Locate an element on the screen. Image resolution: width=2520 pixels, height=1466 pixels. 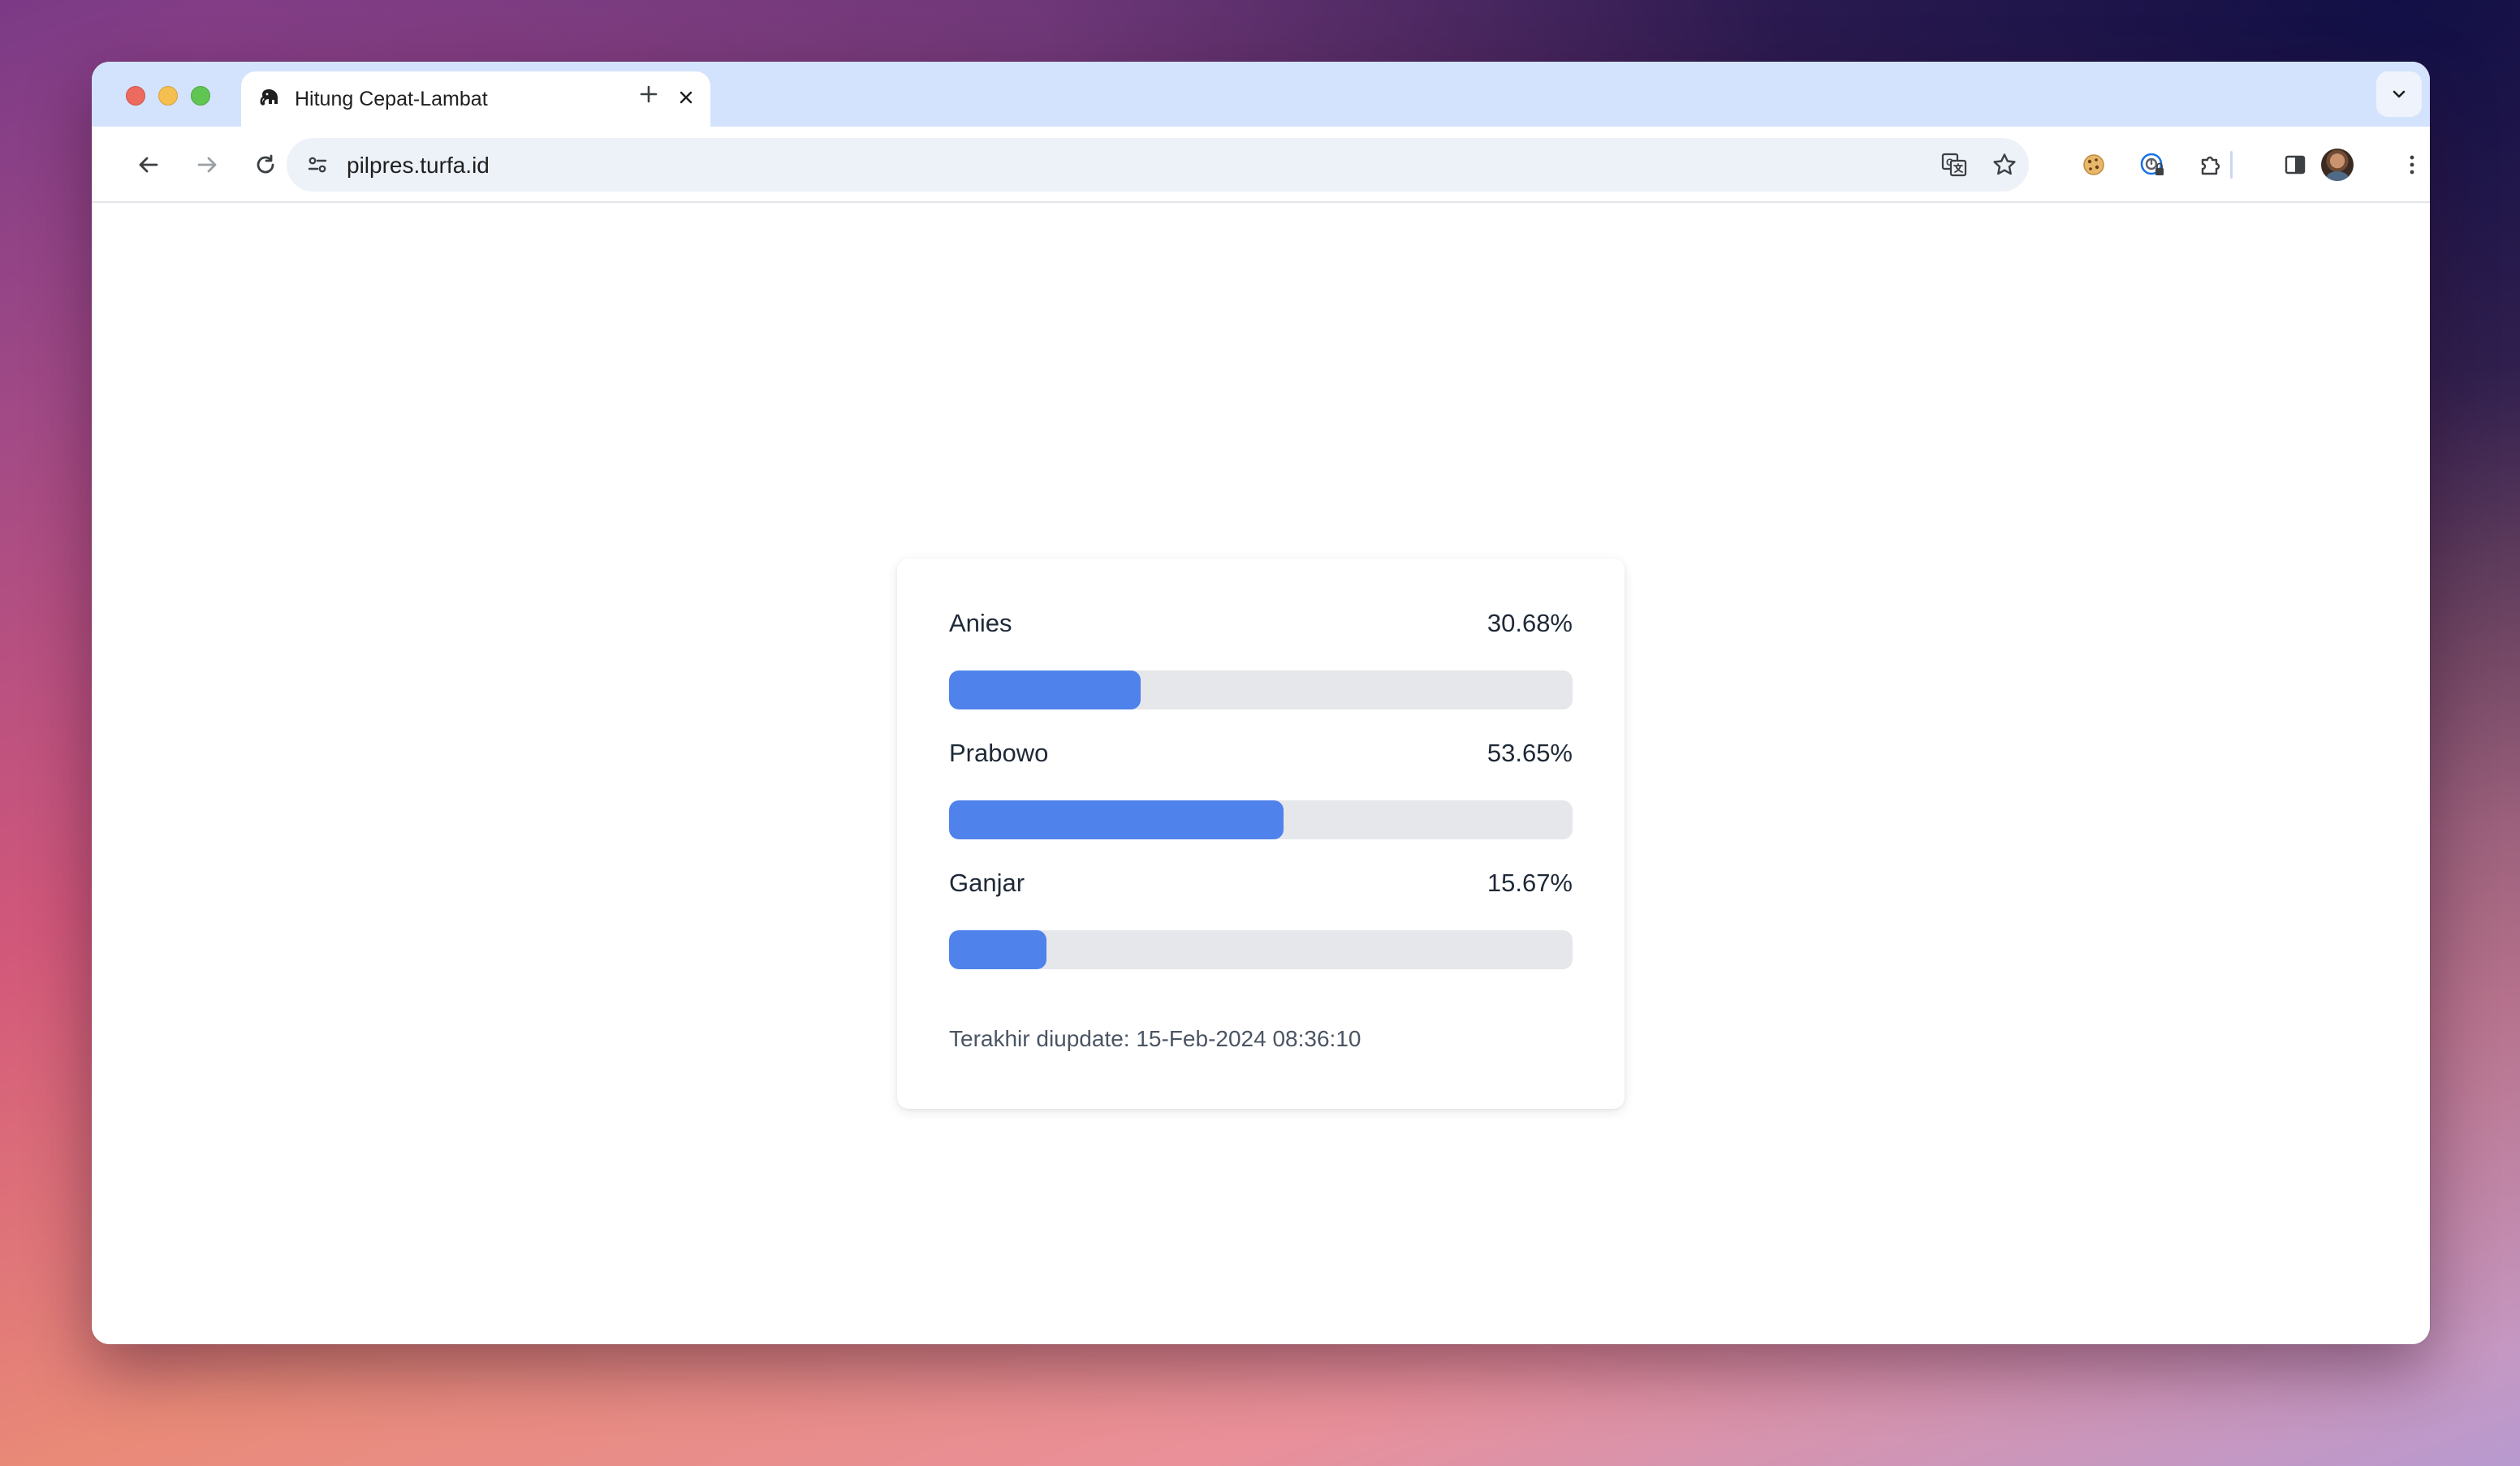
translate-icon: G is located at coordinates (1955, 164).